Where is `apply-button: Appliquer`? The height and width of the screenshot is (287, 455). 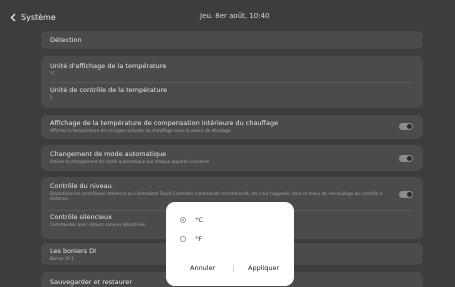 apply-button: Appliquer is located at coordinates (263, 268).